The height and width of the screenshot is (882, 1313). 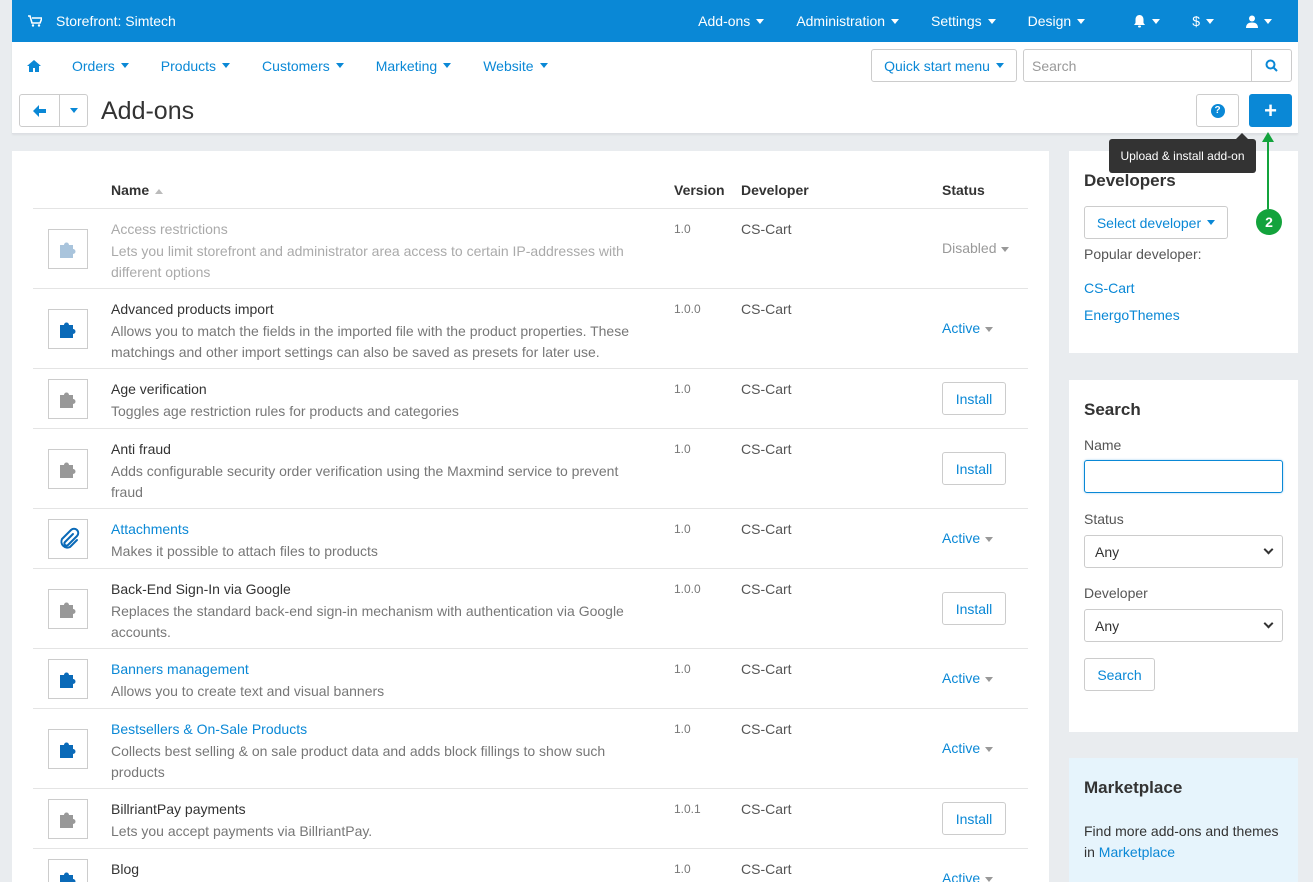 I want to click on developer-select-value: Any, so click(x=1107, y=625).